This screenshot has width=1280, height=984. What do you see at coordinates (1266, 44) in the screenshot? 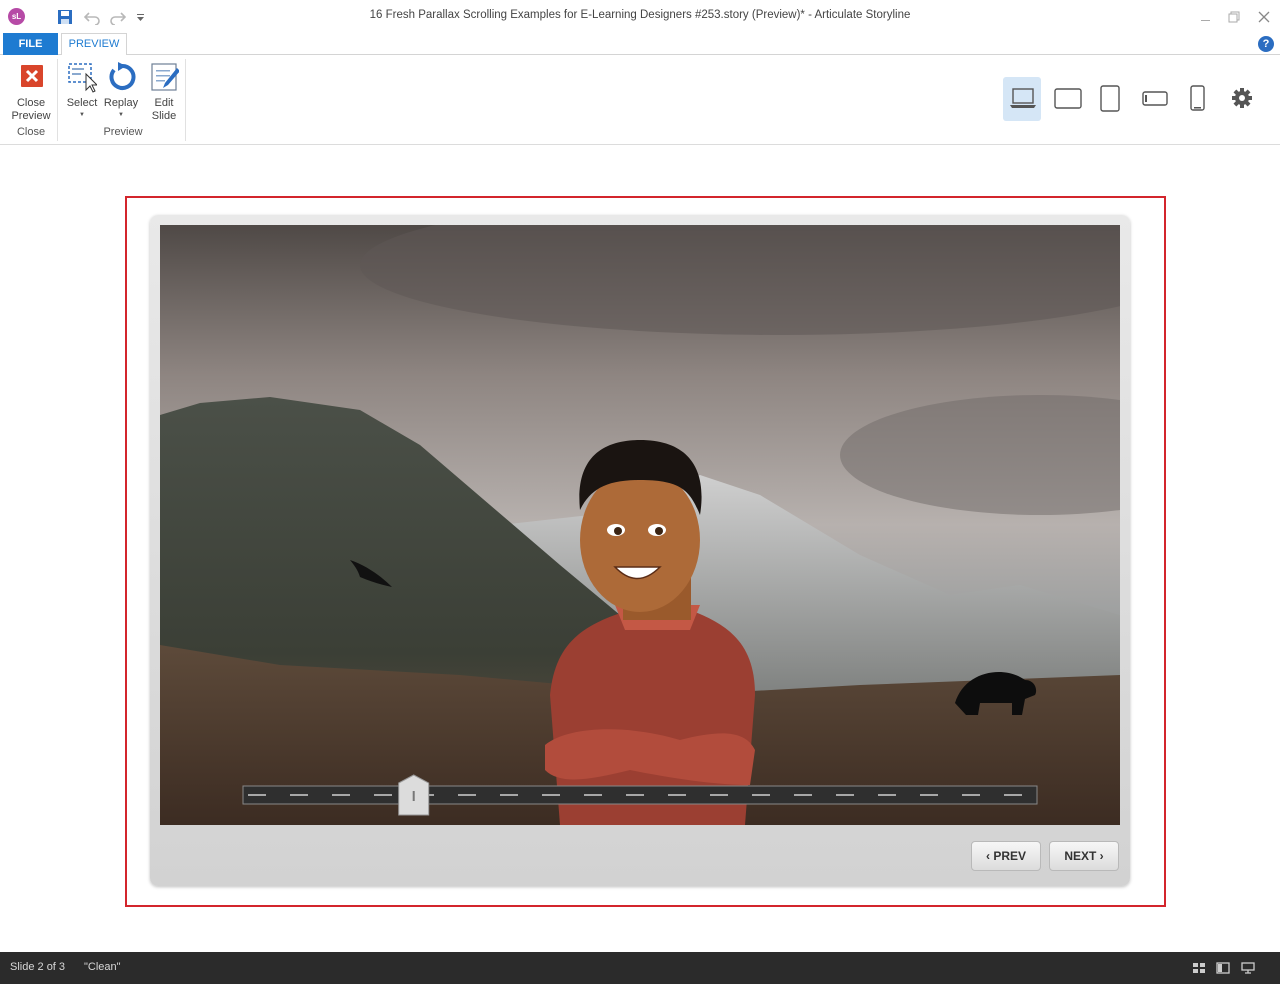
I see `help-icon: ?` at bounding box center [1266, 44].